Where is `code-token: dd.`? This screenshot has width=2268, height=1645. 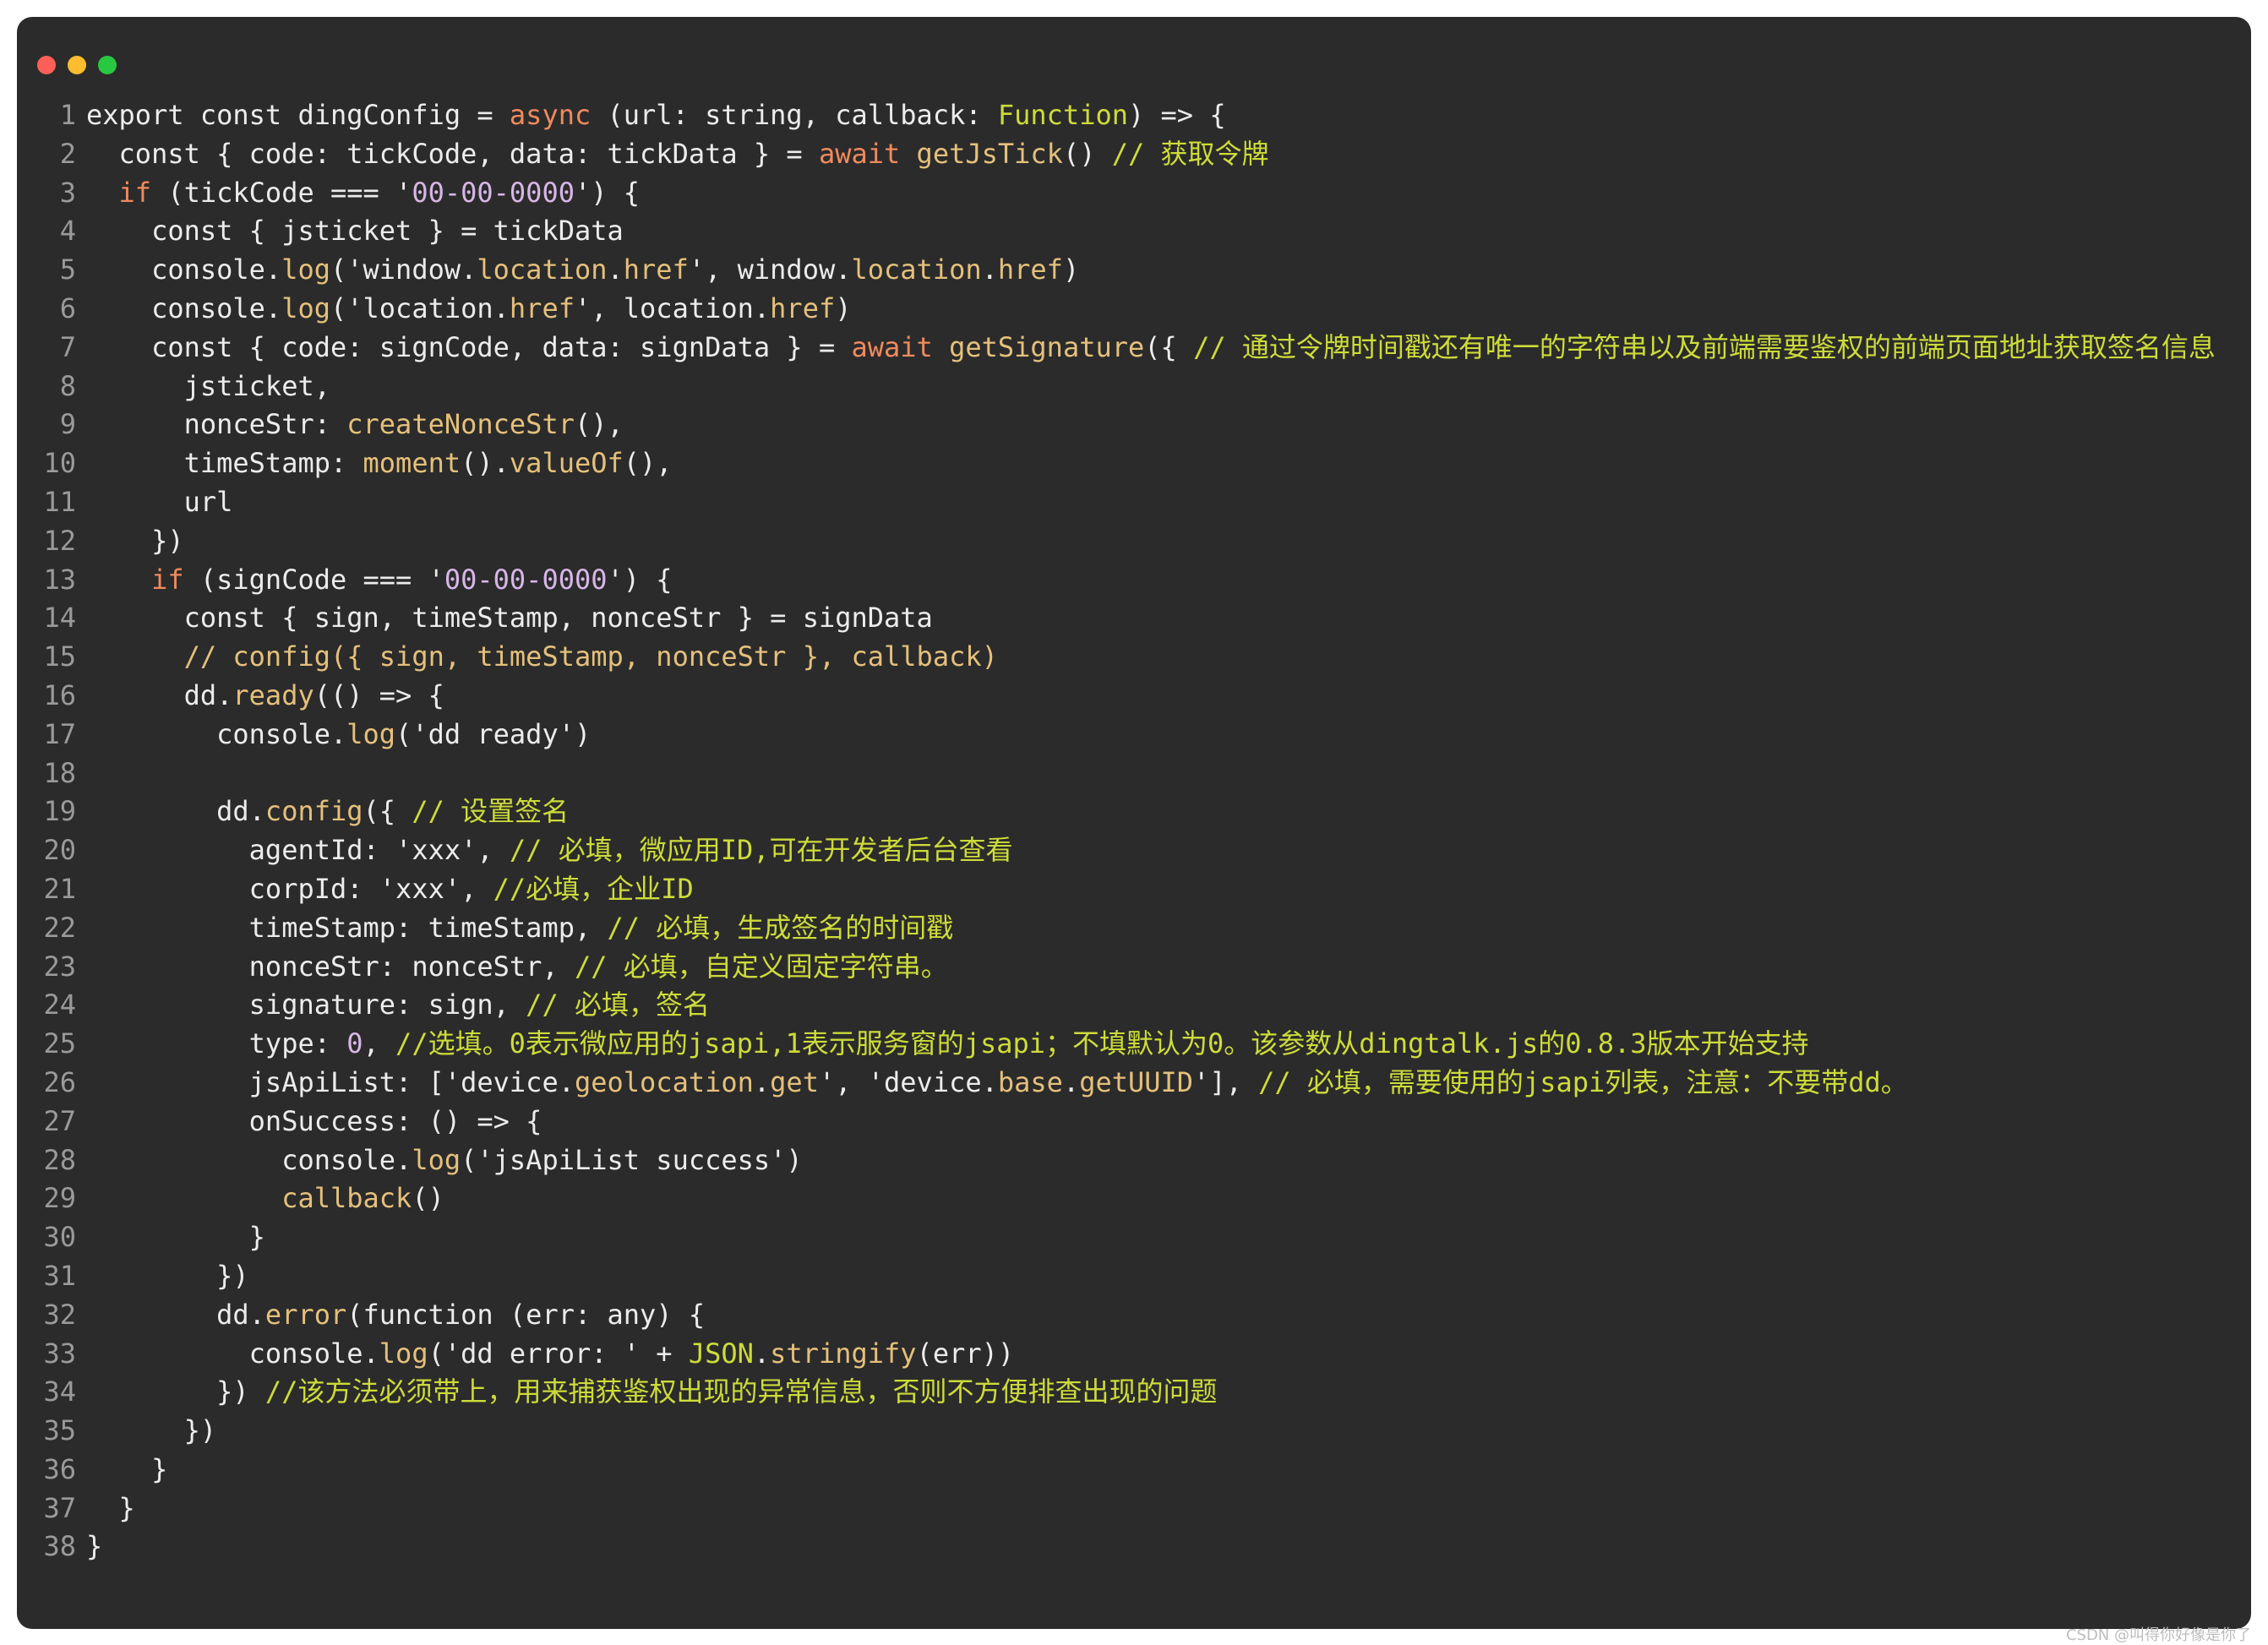 code-token: dd. is located at coordinates (159, 694).